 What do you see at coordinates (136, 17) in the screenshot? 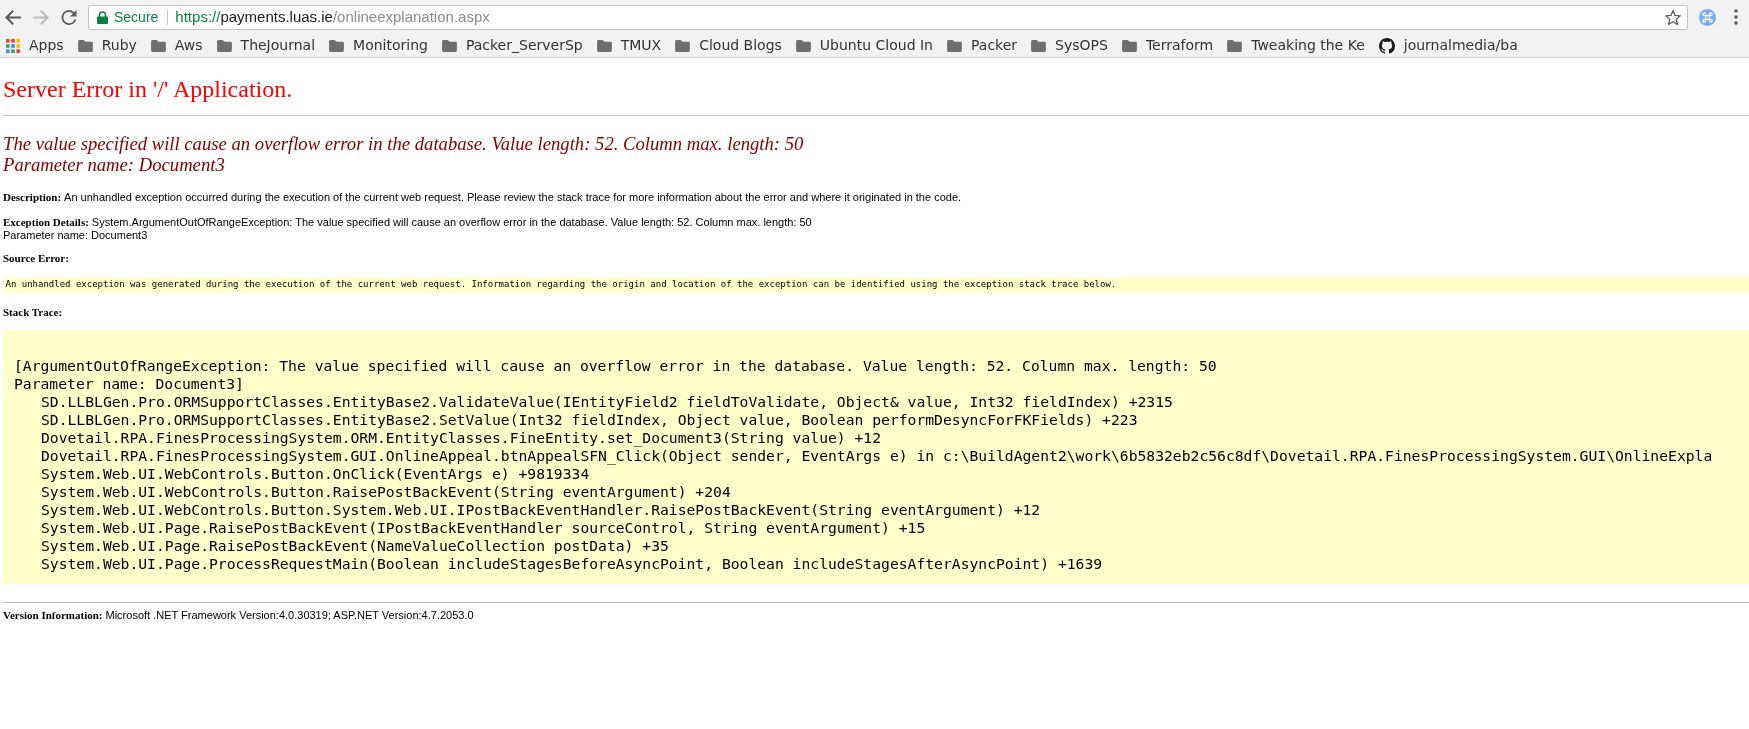
I see `security-indicator: Secure` at bounding box center [136, 17].